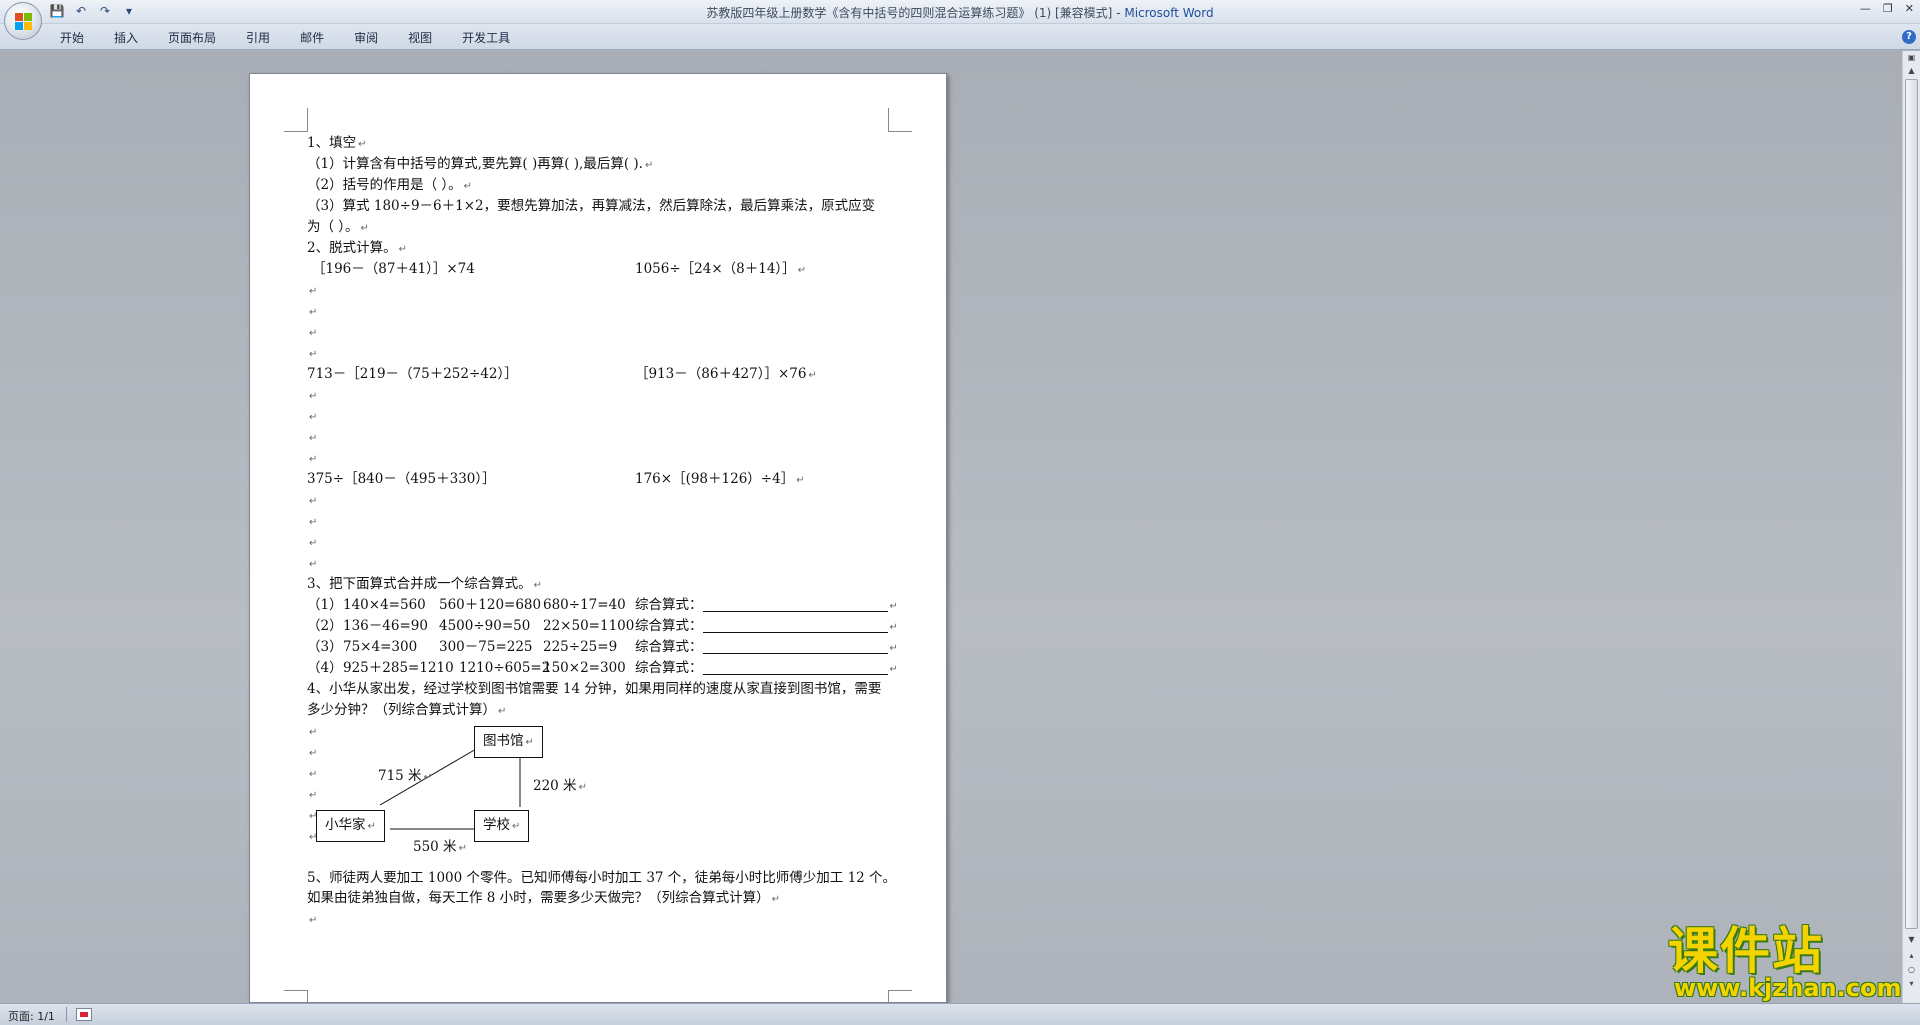 The height and width of the screenshot is (1025, 1920). I want to click on q2-title: 2、脱式计算。 ↵, so click(357, 249).